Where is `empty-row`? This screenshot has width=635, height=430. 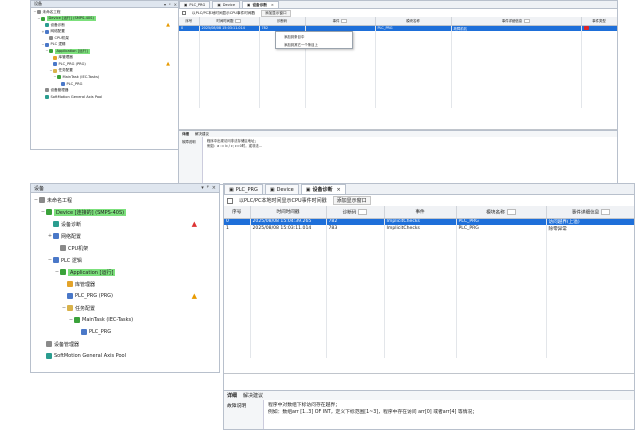 empty-row is located at coordinates (429, 312).